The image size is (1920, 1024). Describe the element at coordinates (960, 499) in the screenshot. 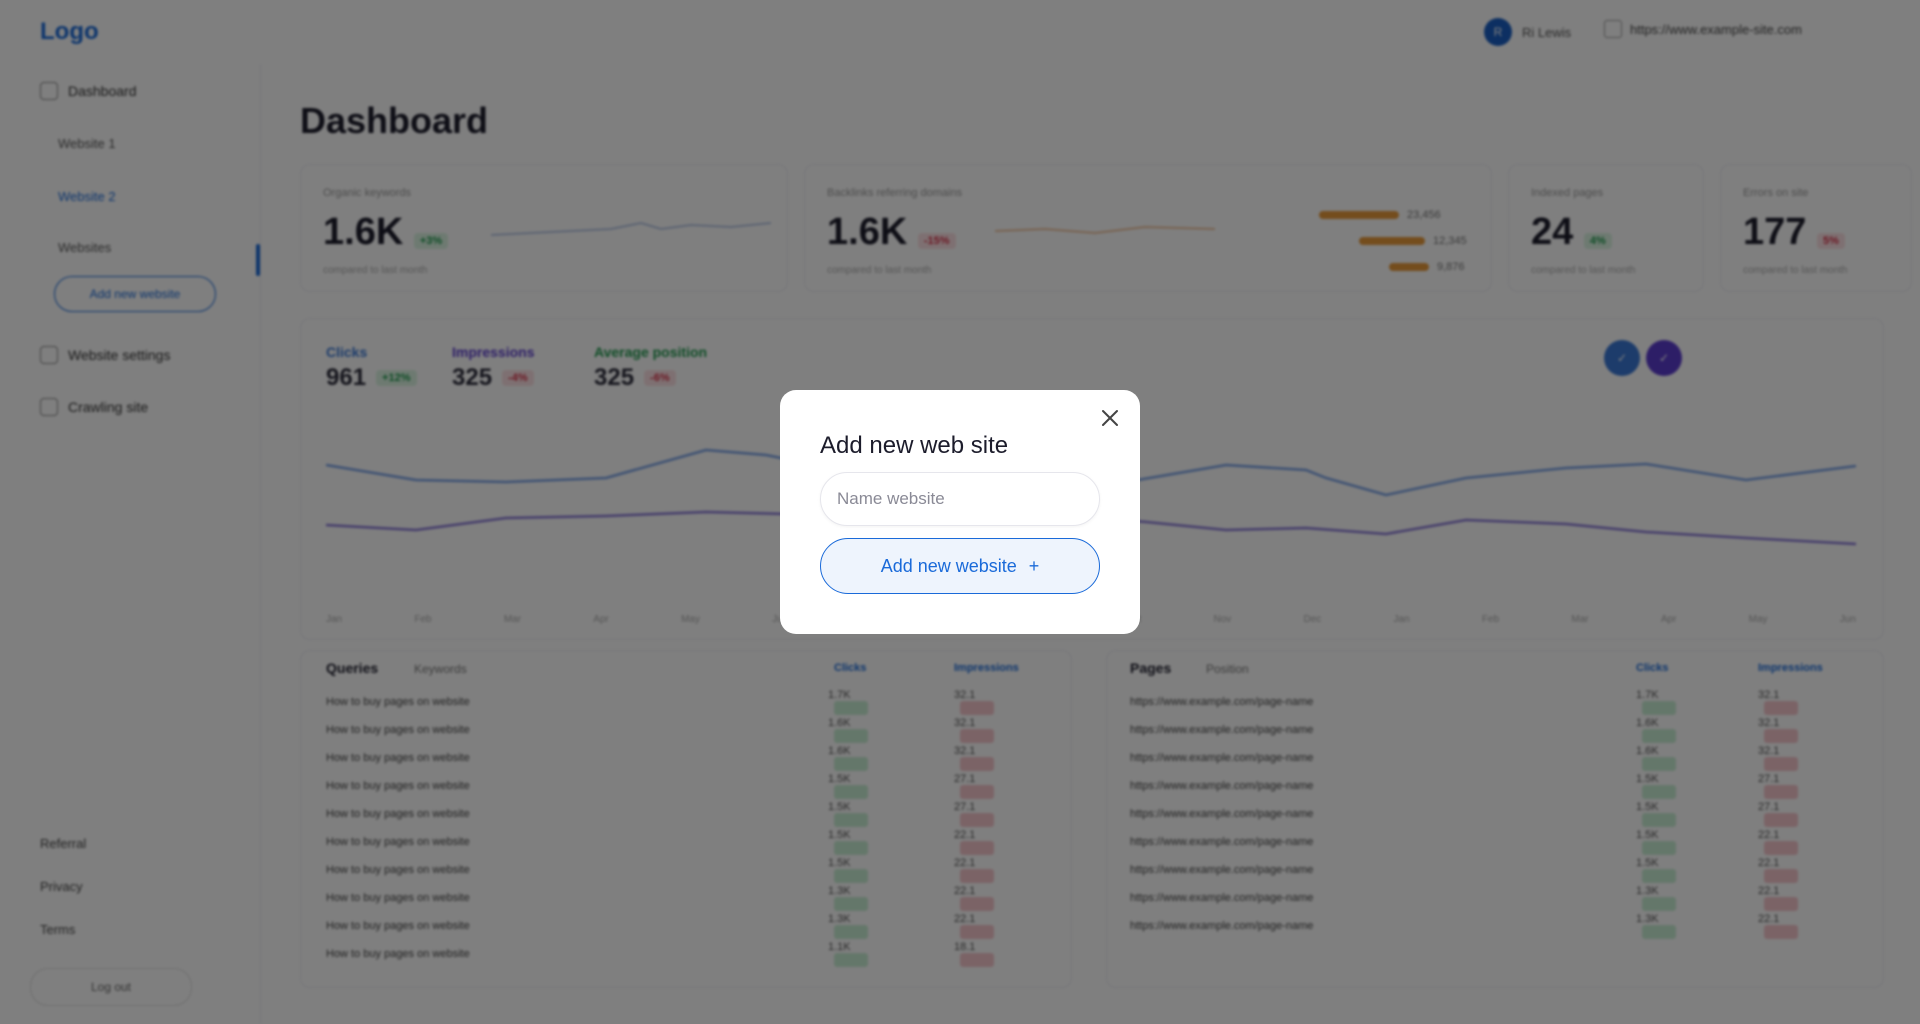

I see `website-name-input` at that location.